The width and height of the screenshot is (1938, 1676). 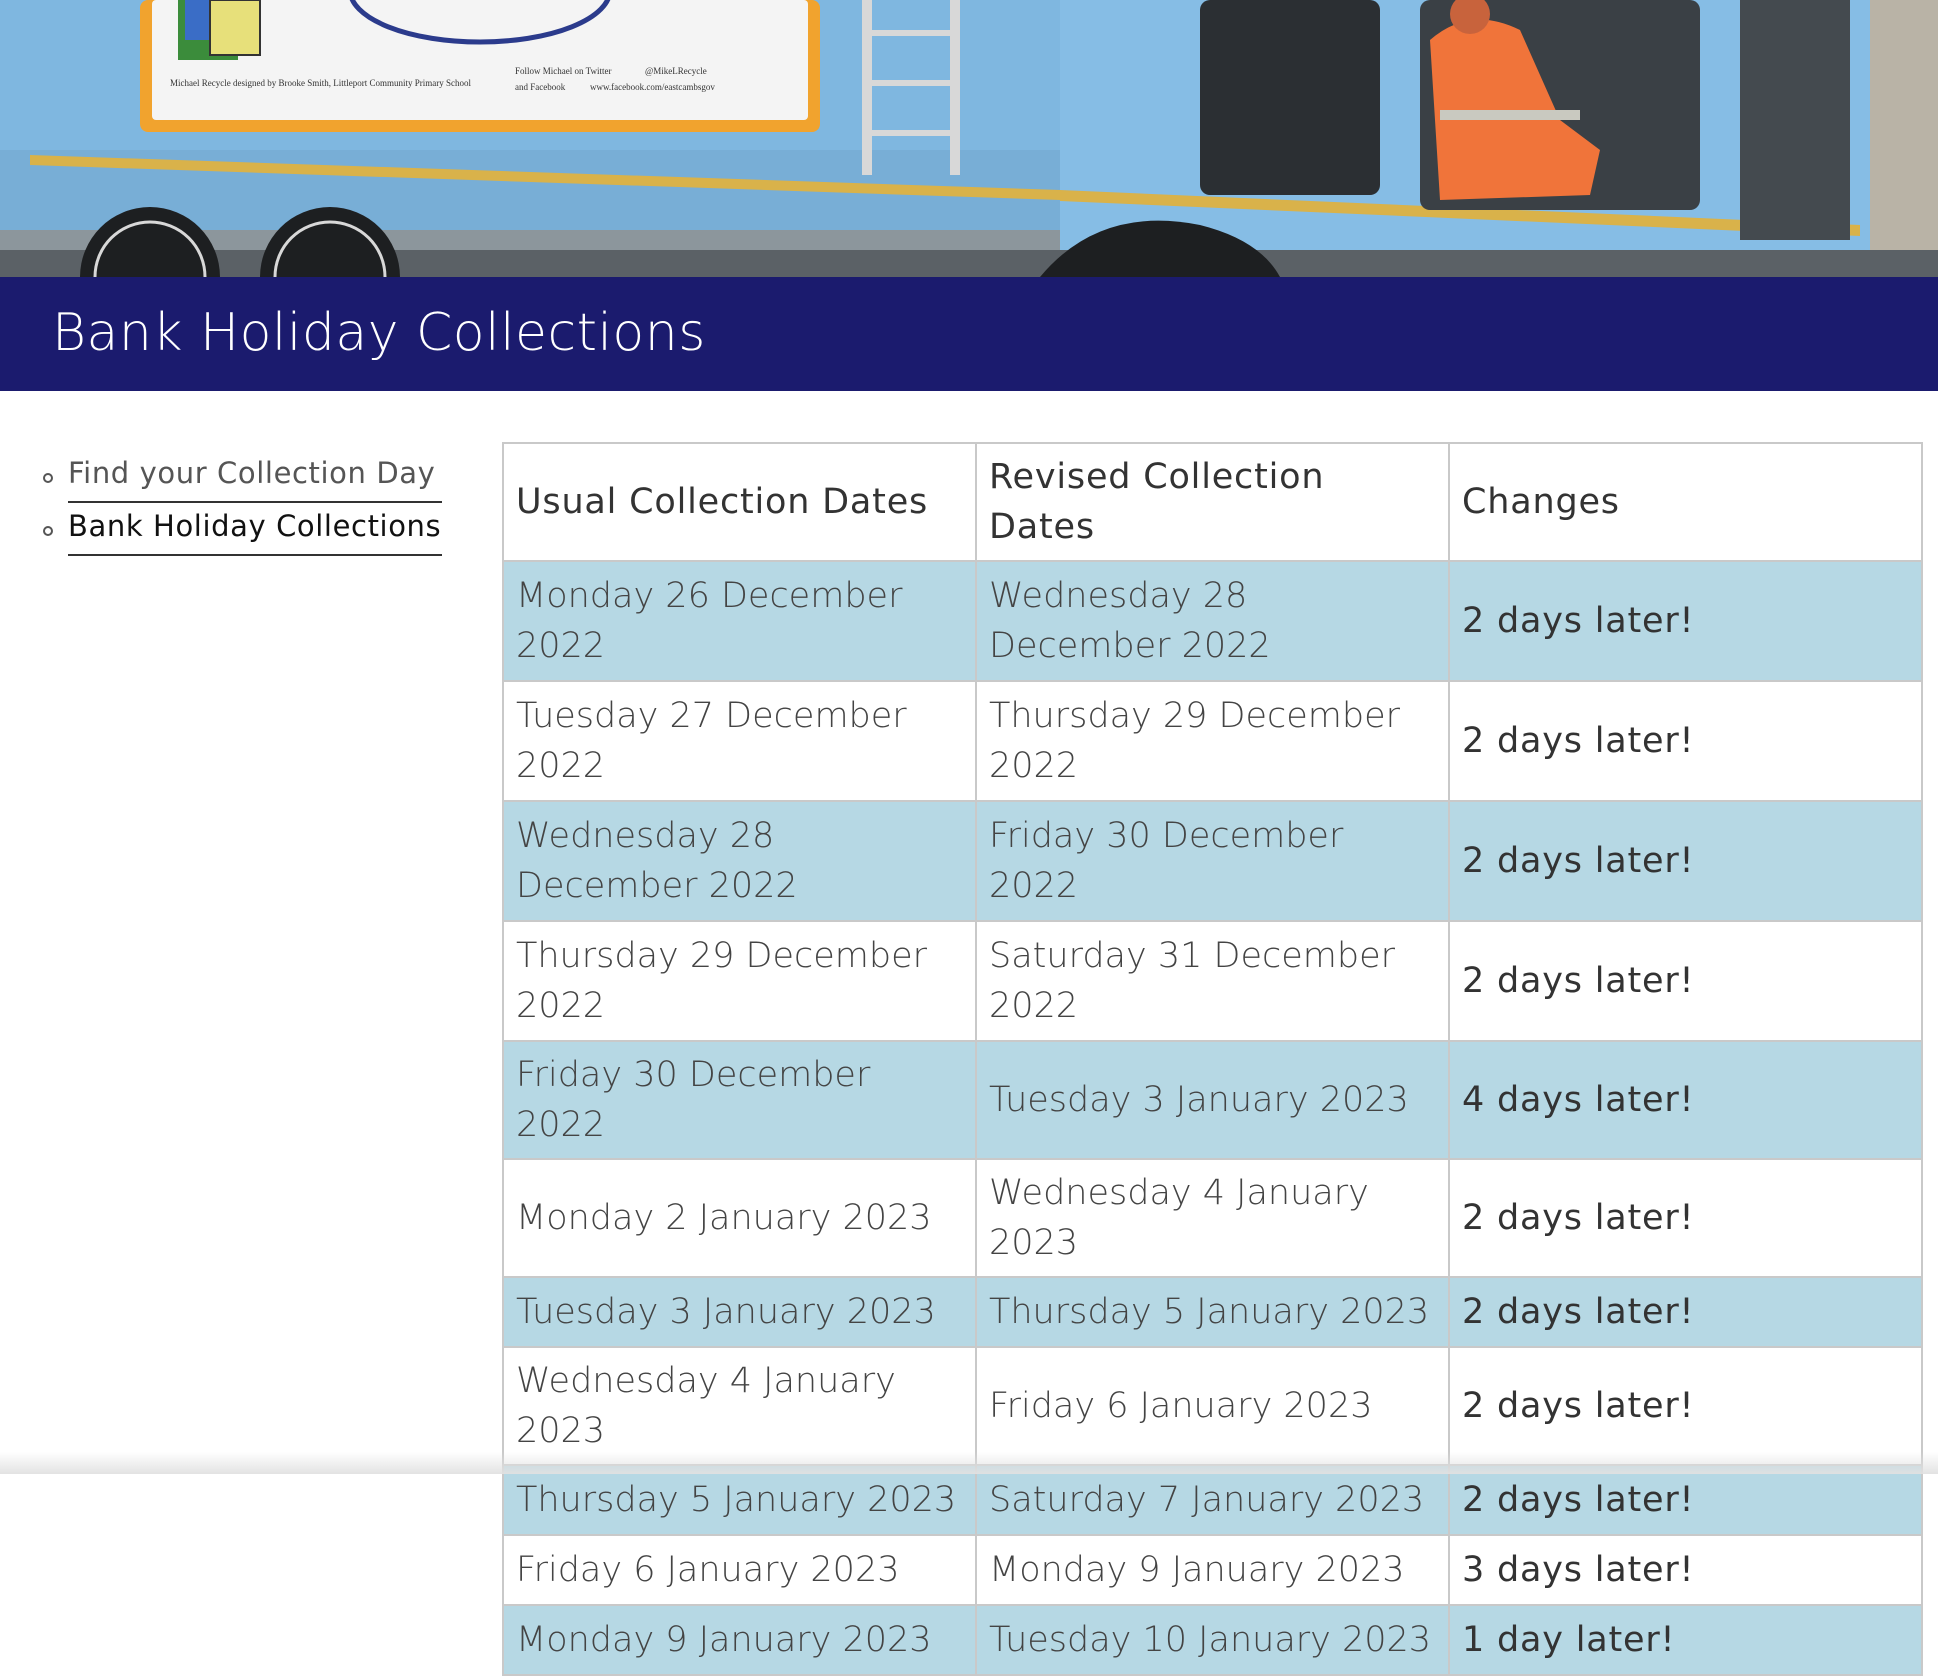 I want to click on usual-date-cell: Monday 9 January 2023, so click(x=739, y=1640).